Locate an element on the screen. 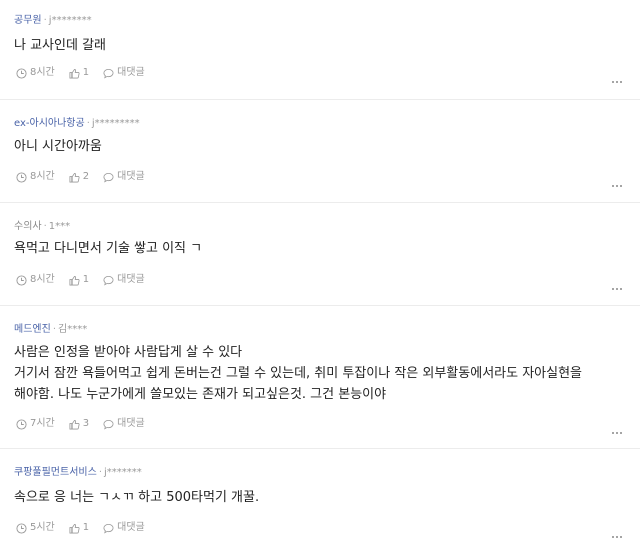 The width and height of the screenshot is (640, 546). like-button: 3 is located at coordinates (79, 424).